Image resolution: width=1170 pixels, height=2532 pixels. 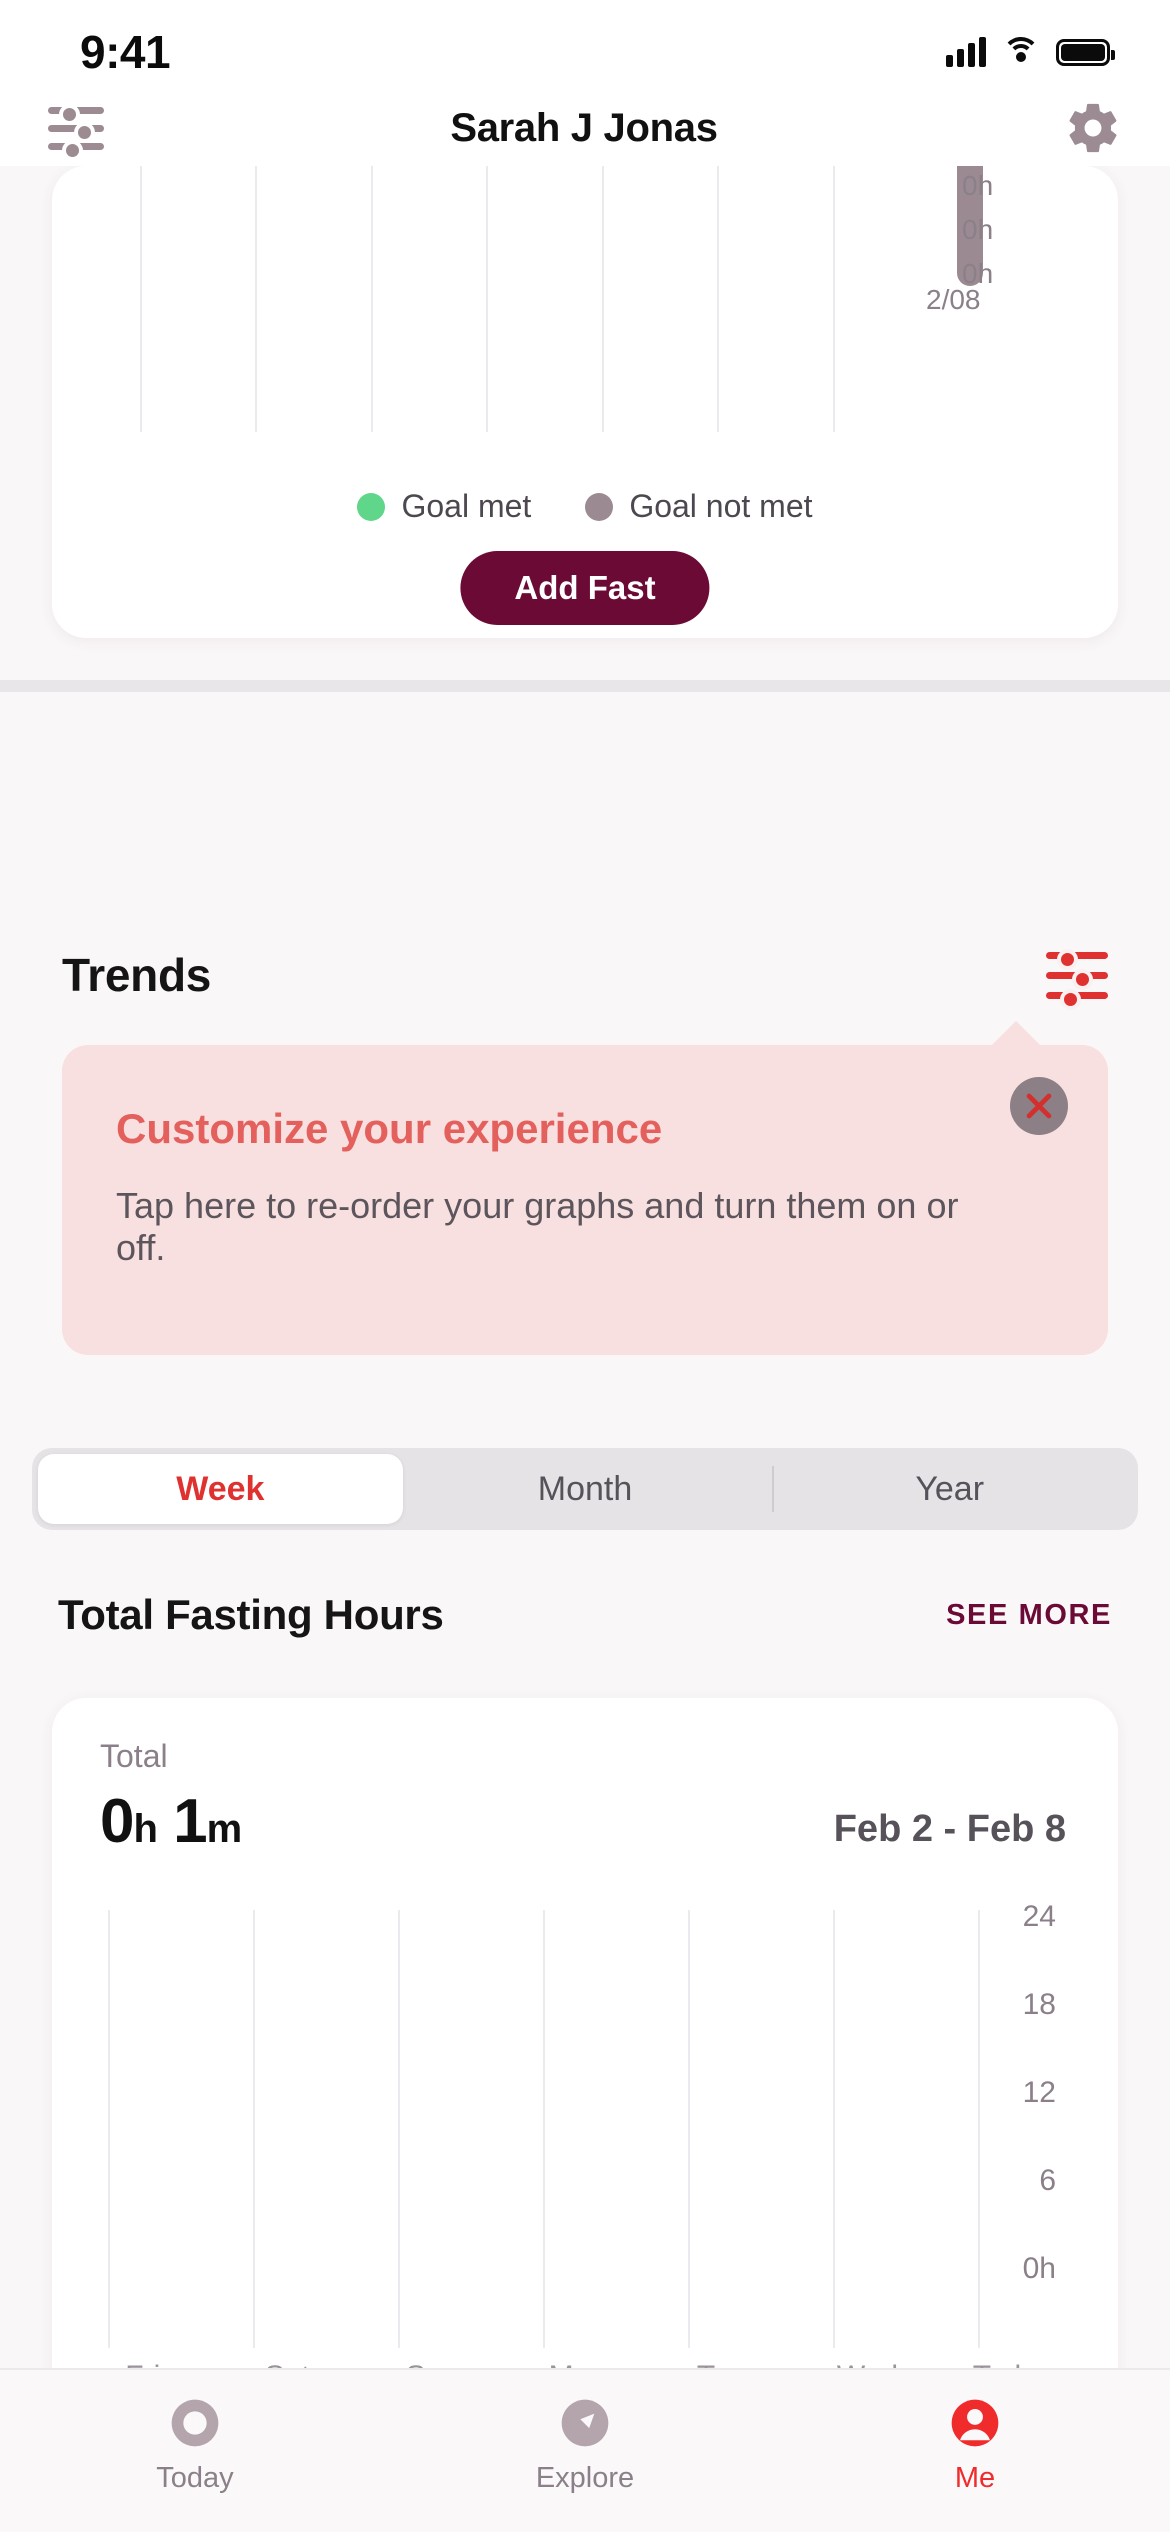 What do you see at coordinates (1021, 52) in the screenshot?
I see `wifi-icon` at bounding box center [1021, 52].